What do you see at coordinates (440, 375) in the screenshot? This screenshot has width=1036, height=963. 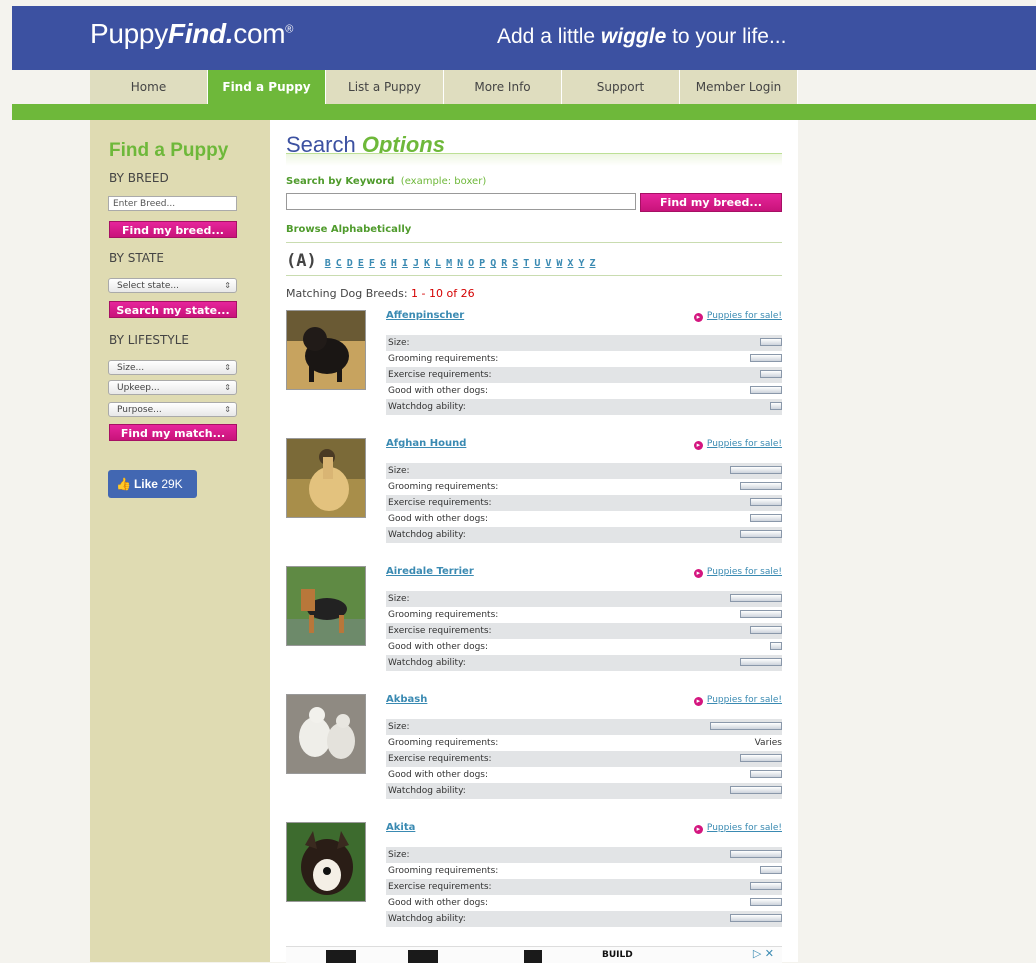 I see `attribute-label: Exercise requirements:` at bounding box center [440, 375].